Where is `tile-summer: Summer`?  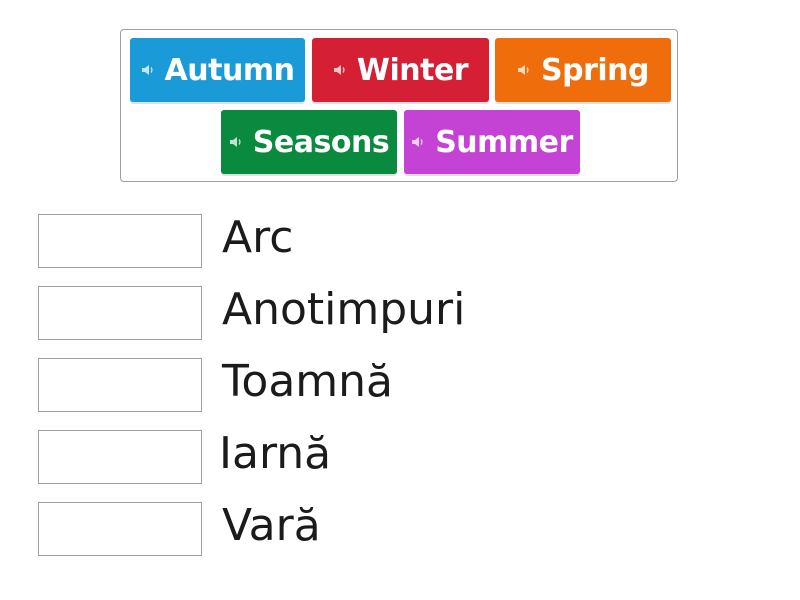 tile-summer: Summer is located at coordinates (492, 142).